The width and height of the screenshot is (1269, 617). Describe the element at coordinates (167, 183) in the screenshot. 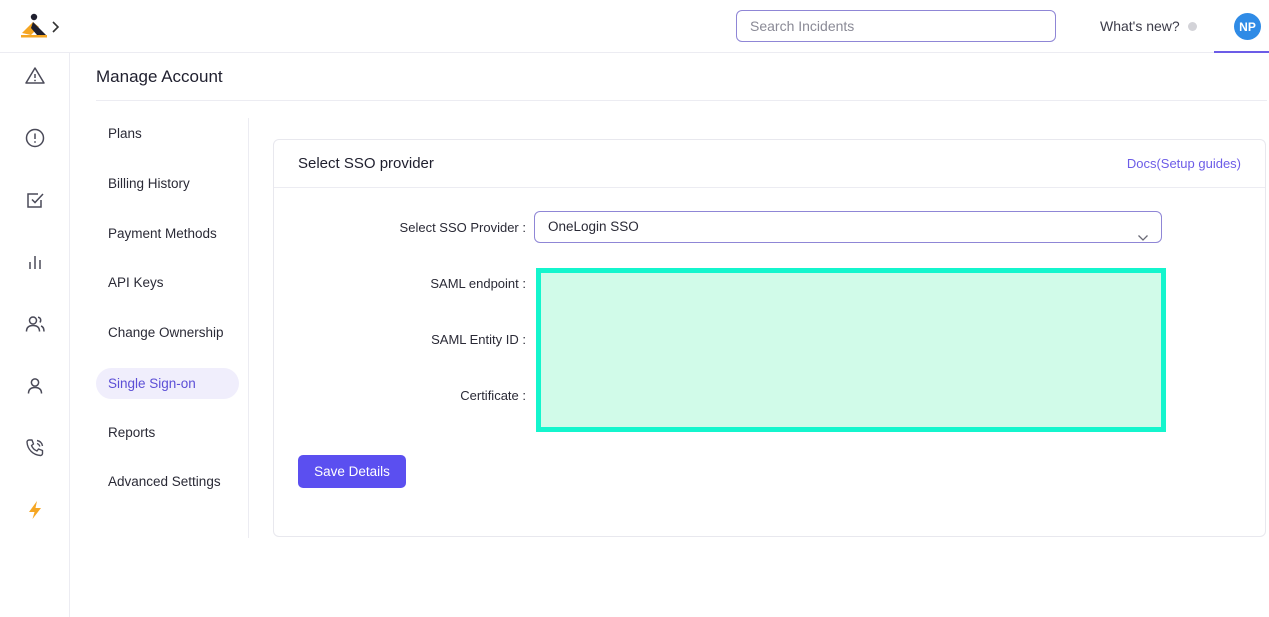

I see `subnav-item-billing-history: Billing History` at that location.